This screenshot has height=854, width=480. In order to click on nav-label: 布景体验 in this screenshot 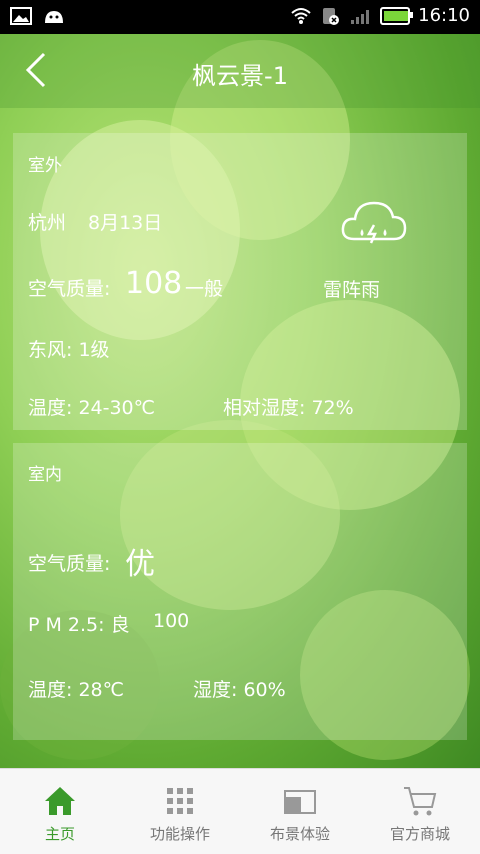, I will do `click(299, 834)`.